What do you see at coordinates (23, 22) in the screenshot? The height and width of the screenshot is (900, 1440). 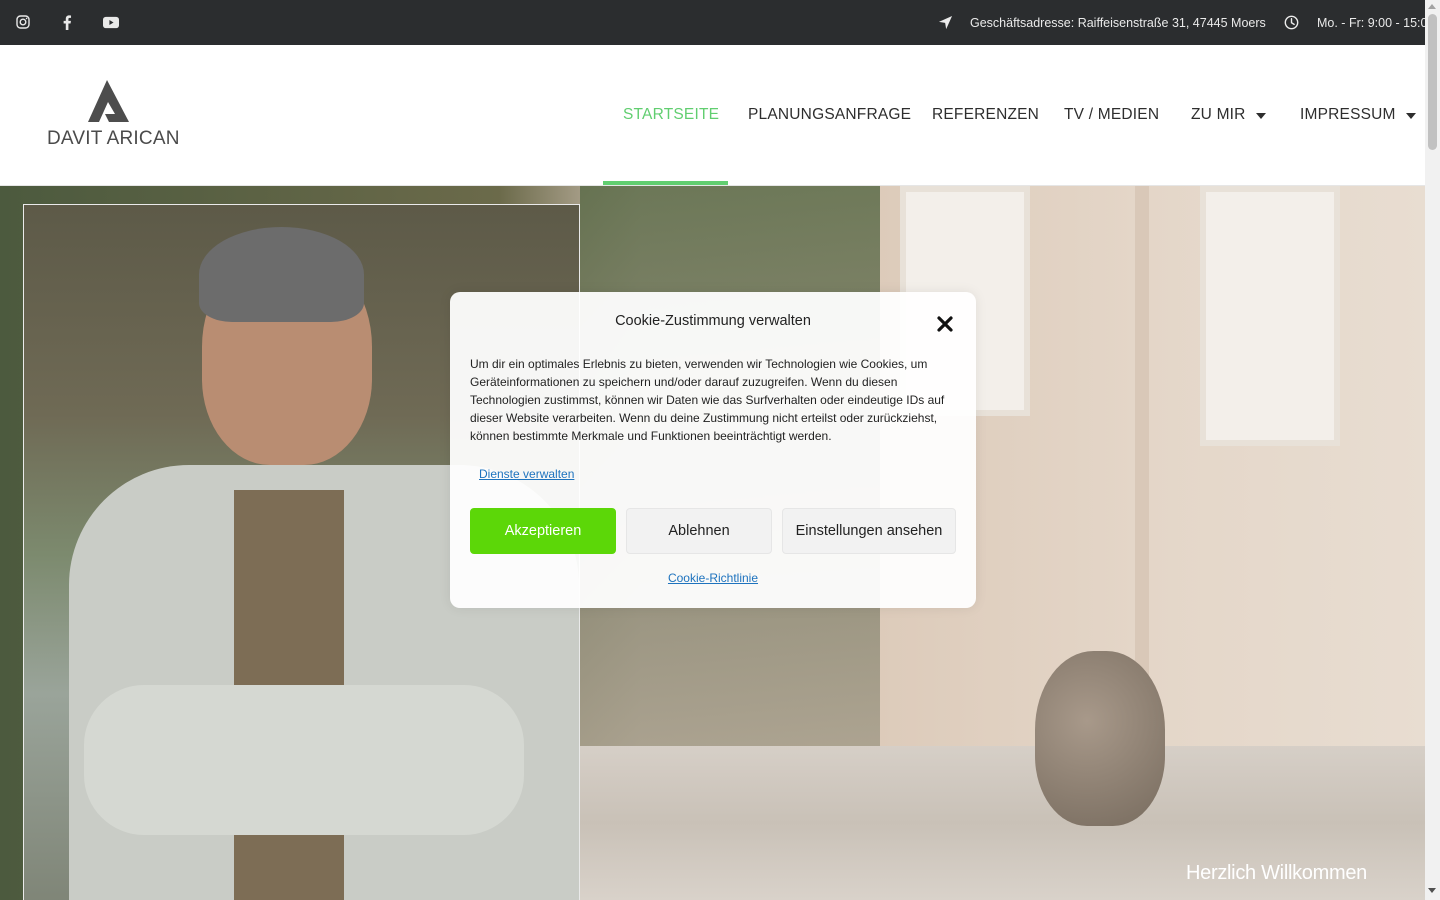 I see `instagram-icon` at bounding box center [23, 22].